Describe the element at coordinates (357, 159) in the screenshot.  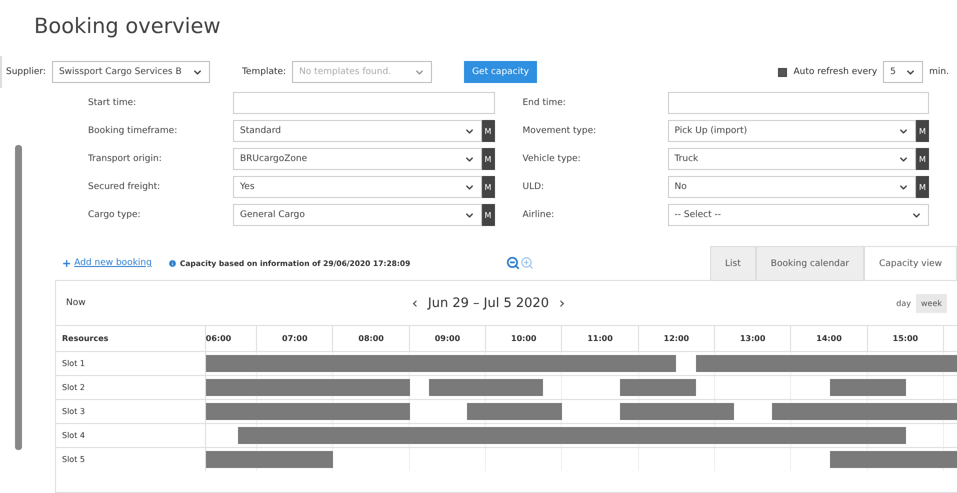
I see `select-field: BRUcargoZone` at that location.